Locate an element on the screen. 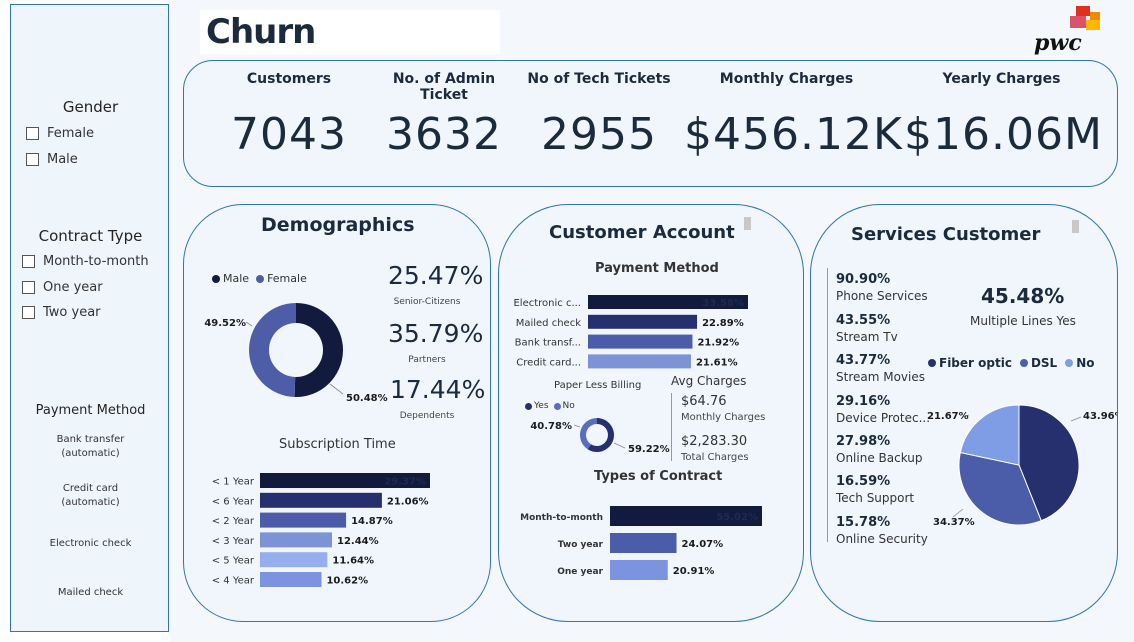  multiple-lines-label: Multiple Lines Yes is located at coordinates (1023, 321).